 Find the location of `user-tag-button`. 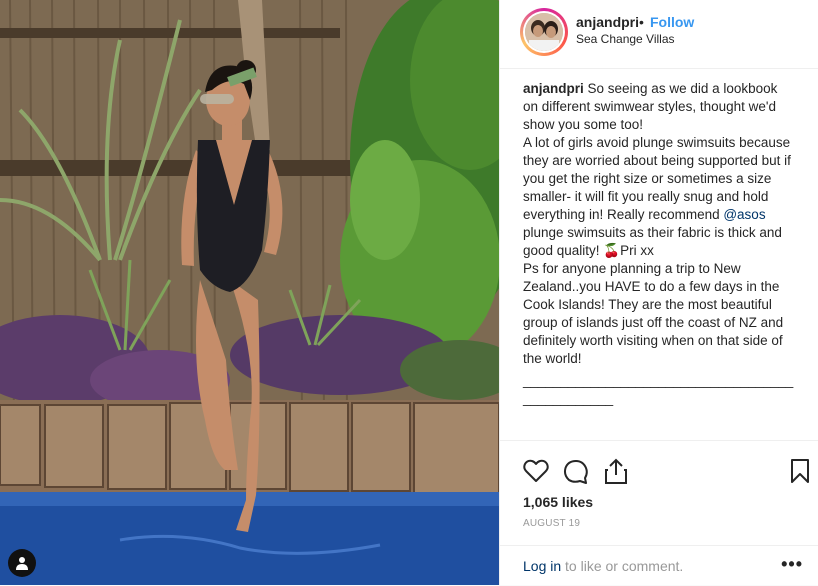

user-tag-button is located at coordinates (22, 563).